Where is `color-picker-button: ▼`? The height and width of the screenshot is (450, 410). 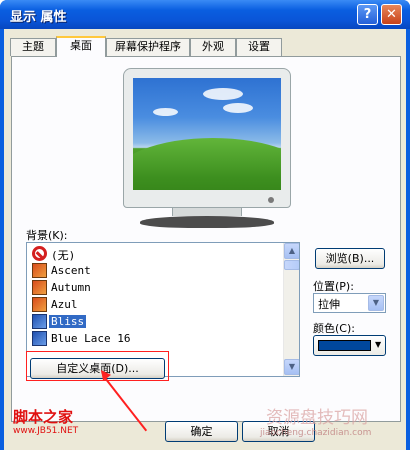
color-picker-button: ▼ is located at coordinates (349, 345).